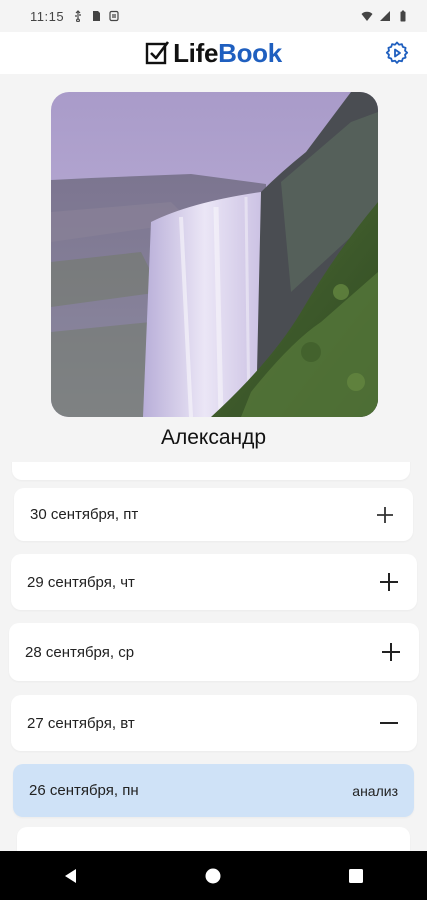 The width and height of the screenshot is (427, 900). What do you see at coordinates (81, 723) in the screenshot?
I see `day-label: 27 сентября, вт` at bounding box center [81, 723].